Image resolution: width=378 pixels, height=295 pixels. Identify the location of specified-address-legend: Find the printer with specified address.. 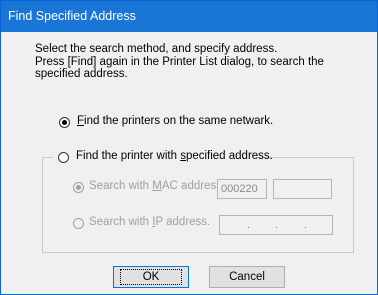
(163, 157).